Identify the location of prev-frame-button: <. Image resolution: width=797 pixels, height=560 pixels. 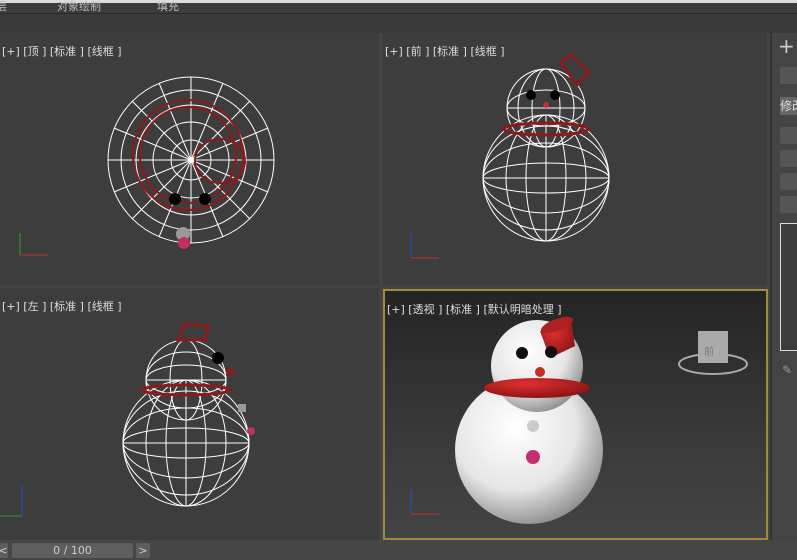
(4, 550).